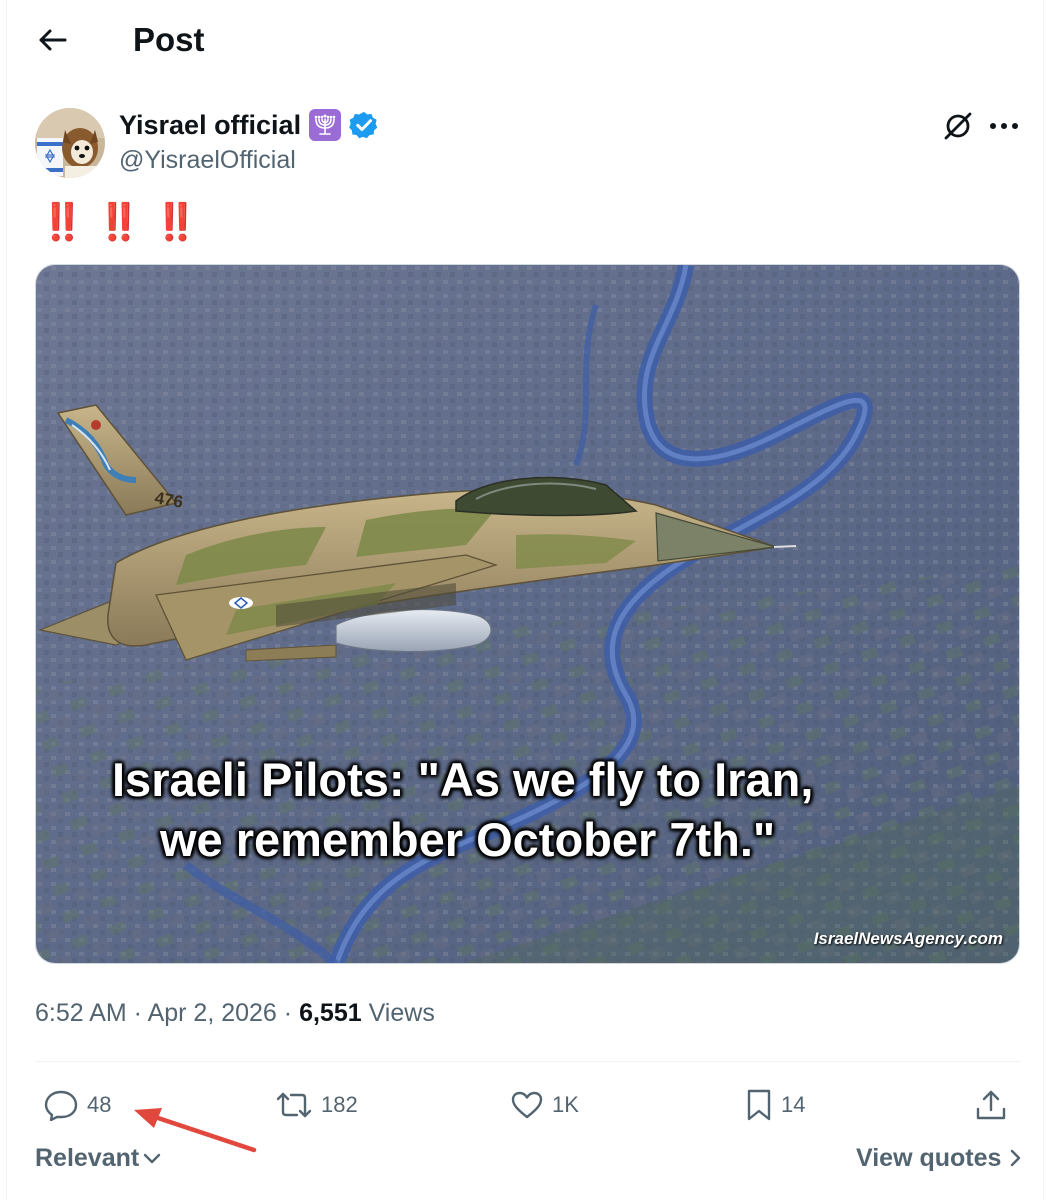  Describe the element at coordinates (120, 221) in the screenshot. I see `post-text: ‼️ ‼️ ‼️` at that location.